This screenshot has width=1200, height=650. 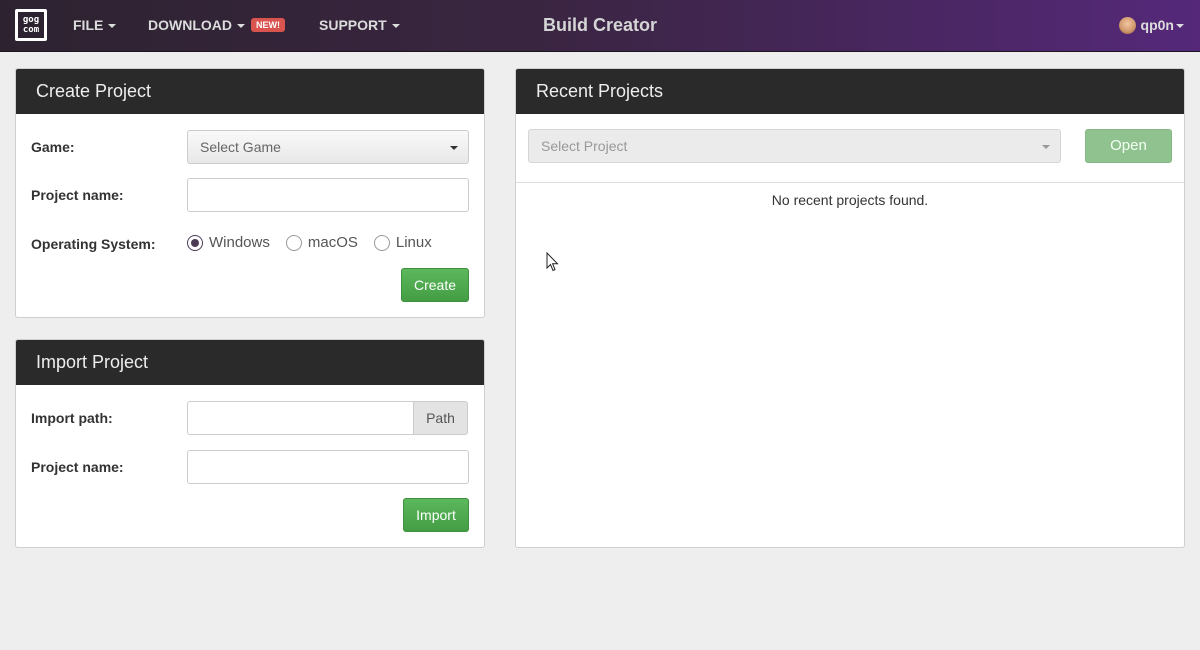 I want to click on os-radio-group: Windows macOS Linux, so click(x=317, y=242).